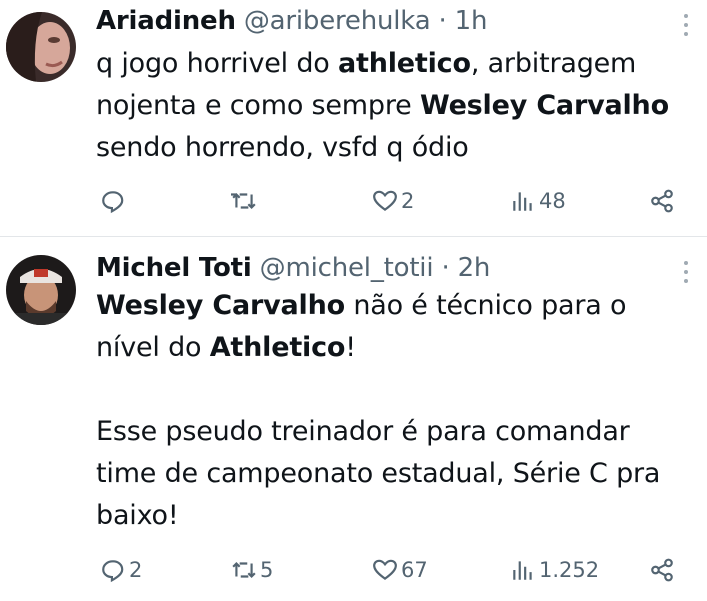  I want to click on text-run: sendo horrendo, vsfd q ódio, so click(282, 147).